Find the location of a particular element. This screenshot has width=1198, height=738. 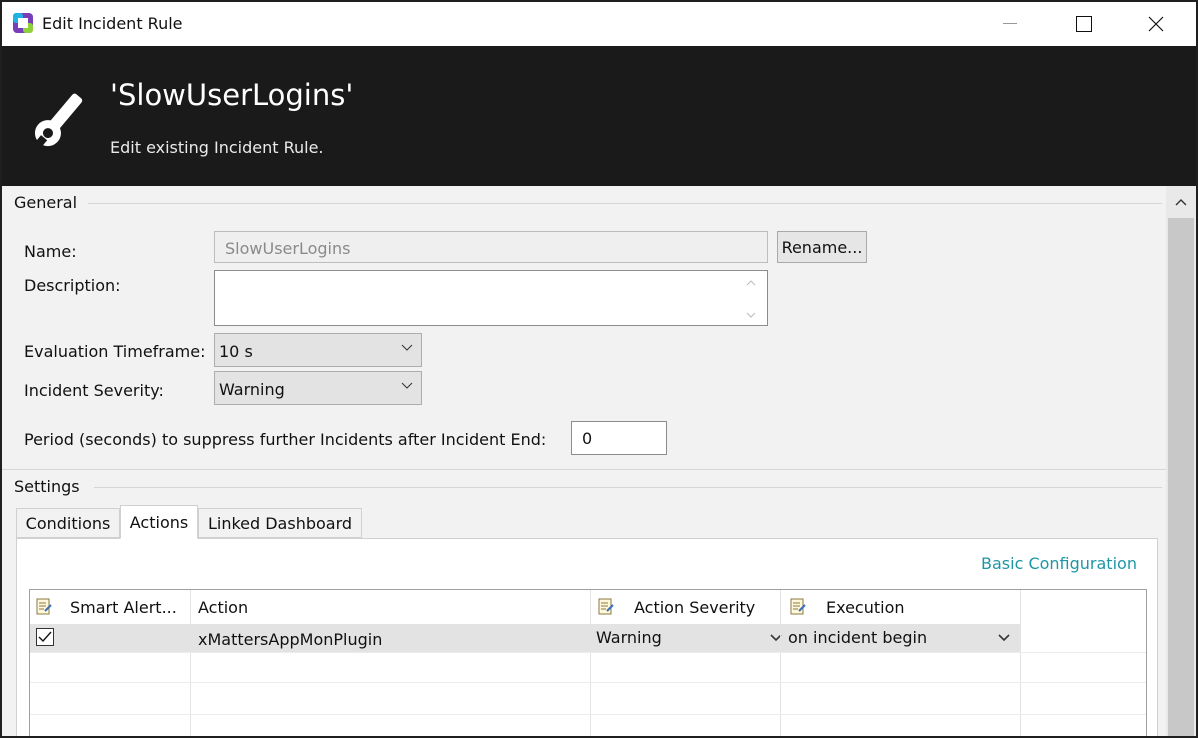

vertical-scrollbar is located at coordinates (1181, 461).